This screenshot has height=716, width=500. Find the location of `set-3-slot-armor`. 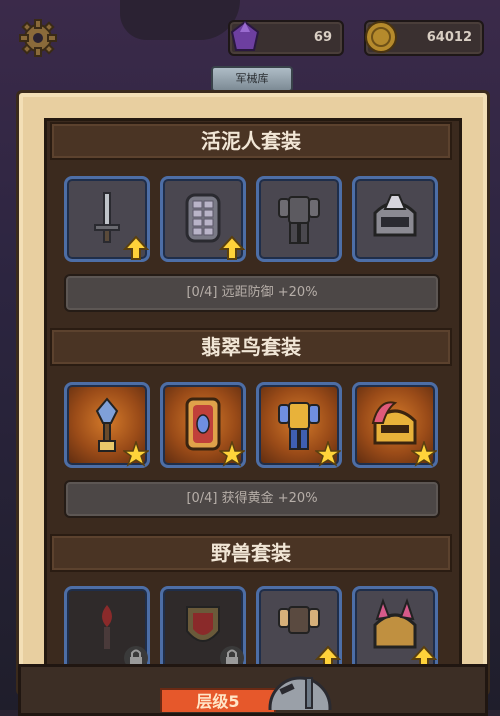

set-3-slot-armor is located at coordinates (299, 629).